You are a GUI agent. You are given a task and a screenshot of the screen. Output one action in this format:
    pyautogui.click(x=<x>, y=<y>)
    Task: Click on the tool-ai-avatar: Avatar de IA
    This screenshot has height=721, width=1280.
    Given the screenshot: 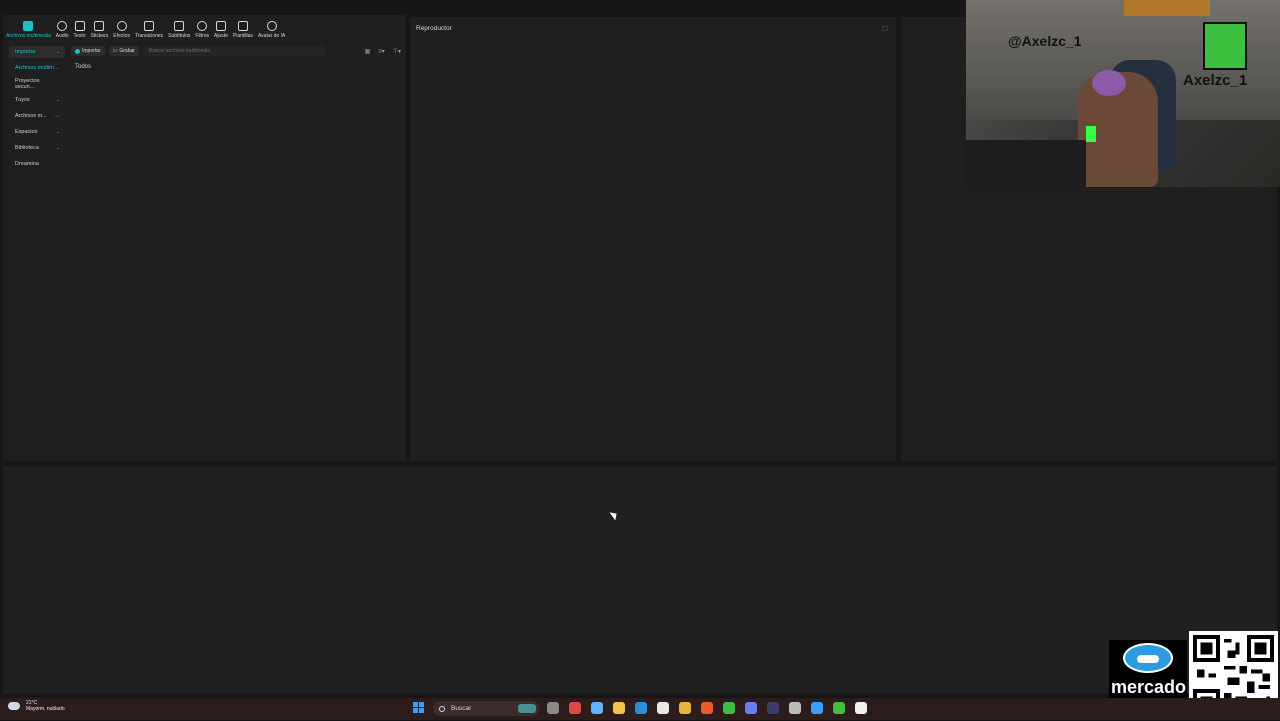 What is the action you would take?
    pyautogui.click(x=271, y=30)
    